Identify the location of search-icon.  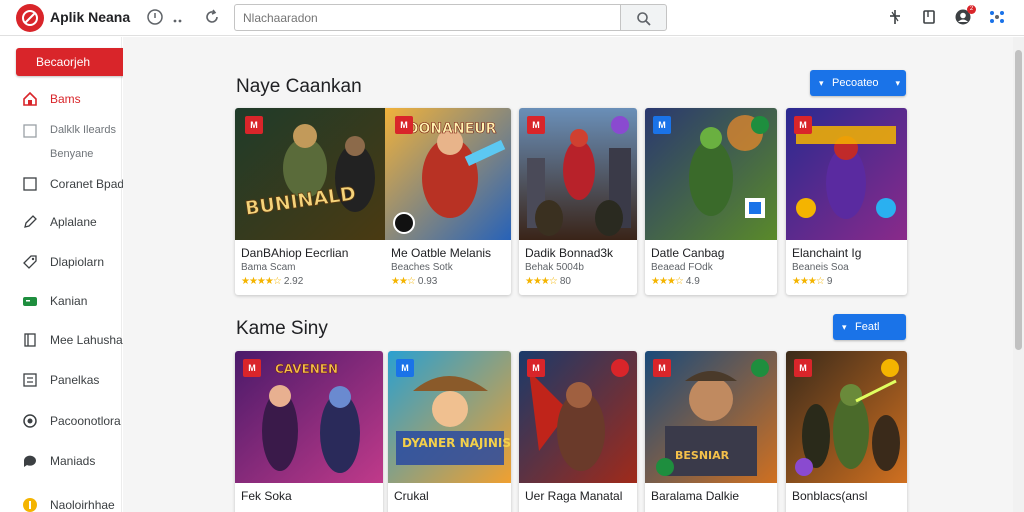
(644, 19).